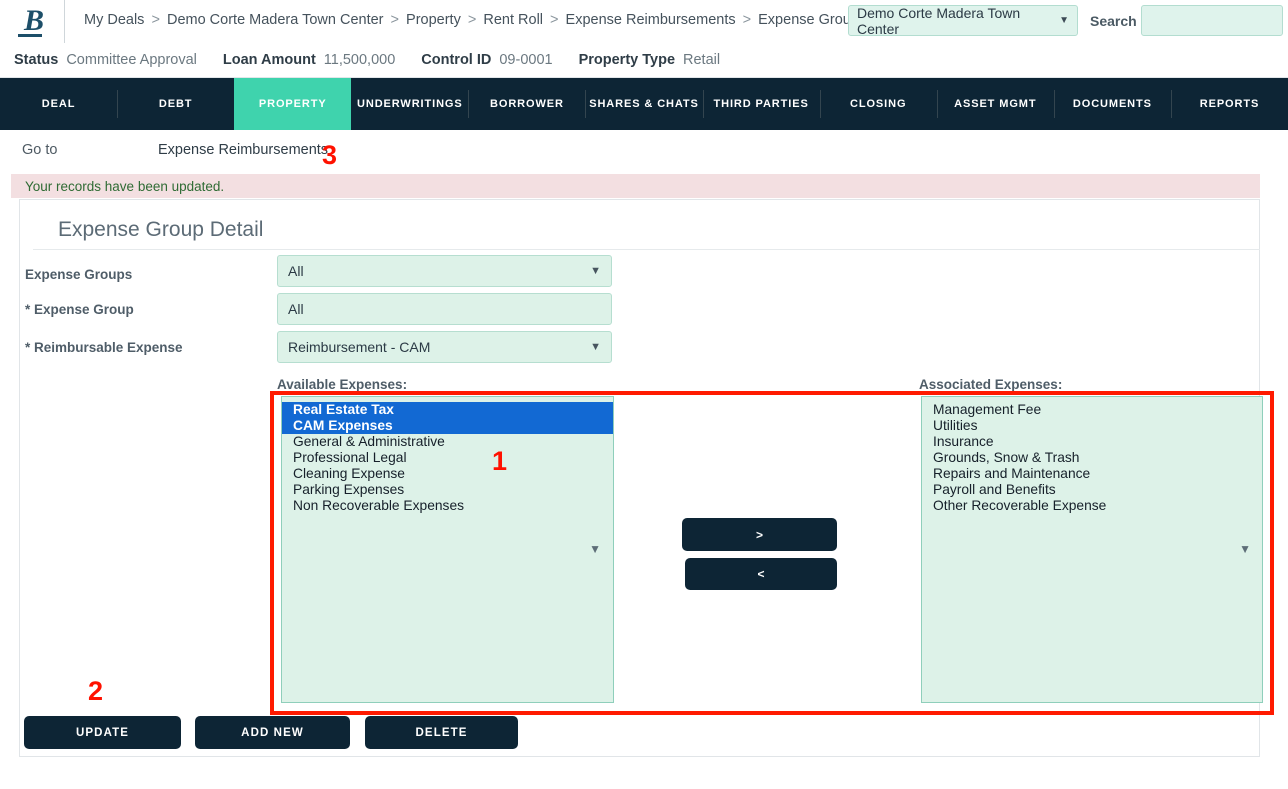 The width and height of the screenshot is (1288, 789). I want to click on expense-group-input: All, so click(444, 309).